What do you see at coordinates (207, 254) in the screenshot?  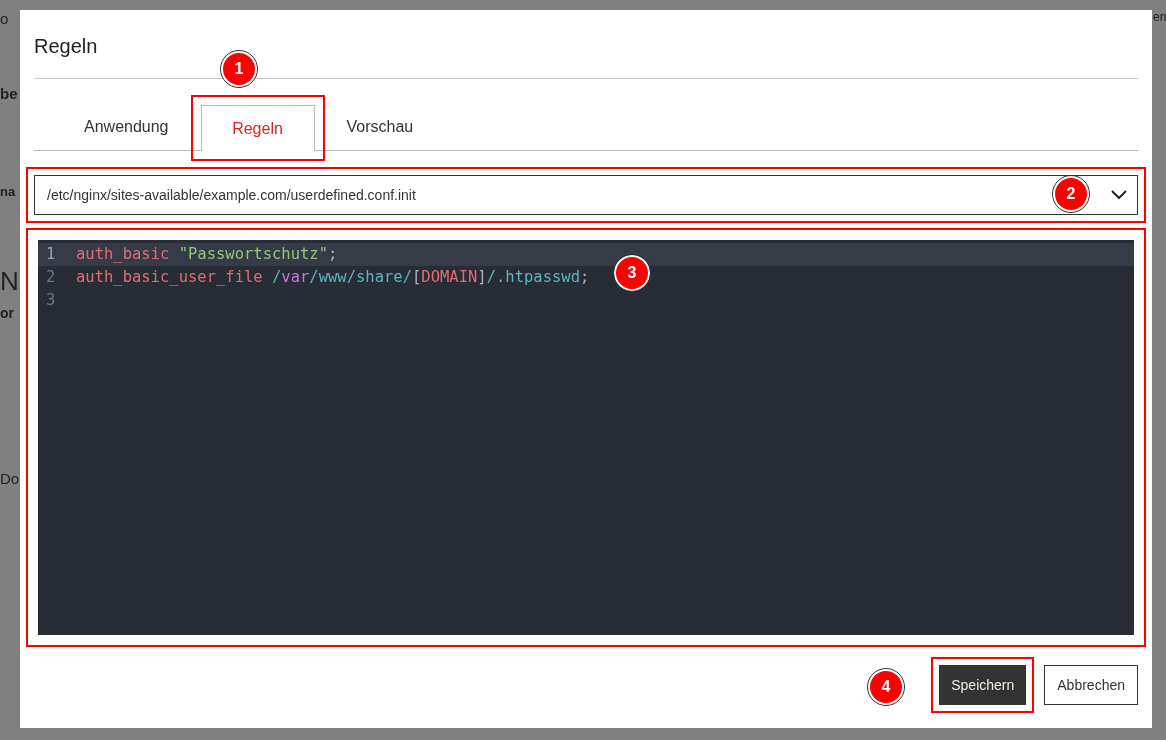 I see `code-line: auth_basic "Passwortschutz";` at bounding box center [207, 254].